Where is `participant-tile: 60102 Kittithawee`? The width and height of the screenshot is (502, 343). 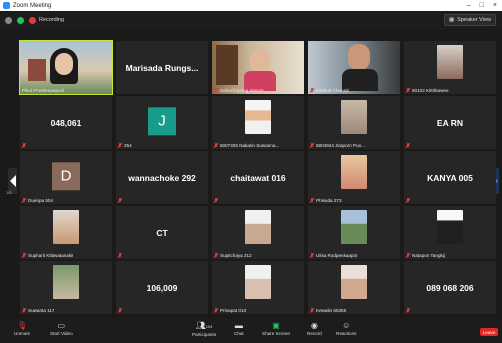
participant-tile: 60102 Kittithawee is located at coordinates (450, 67).